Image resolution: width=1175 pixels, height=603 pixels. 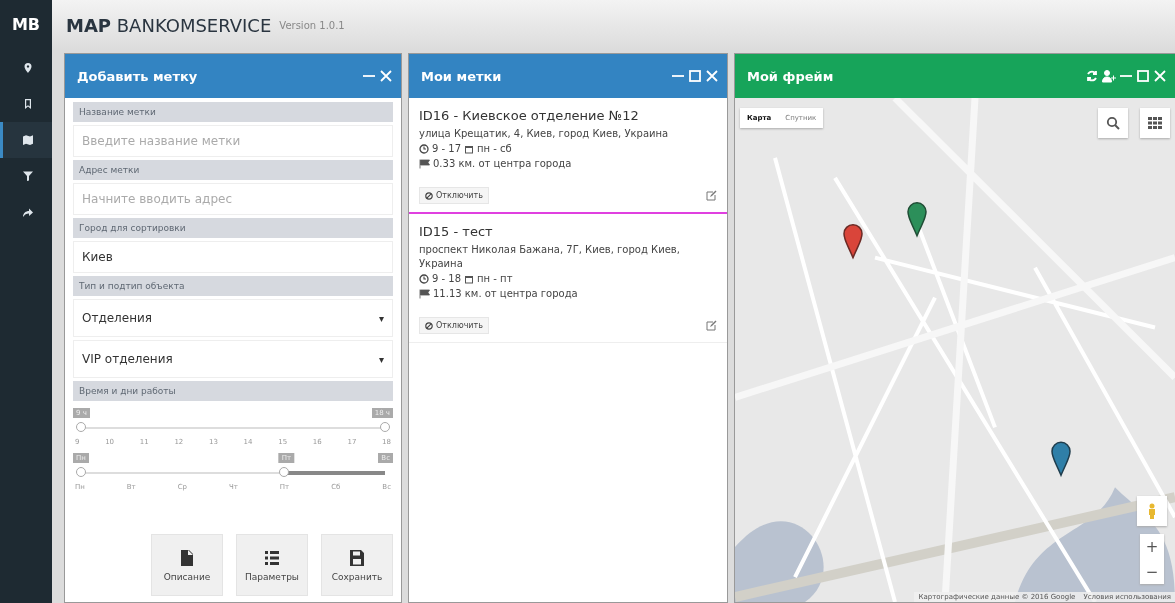 What do you see at coordinates (544, 134) in the screenshot?
I see `mark-address: улица Крещатик, 4, Киев, город Киев, Украина` at bounding box center [544, 134].